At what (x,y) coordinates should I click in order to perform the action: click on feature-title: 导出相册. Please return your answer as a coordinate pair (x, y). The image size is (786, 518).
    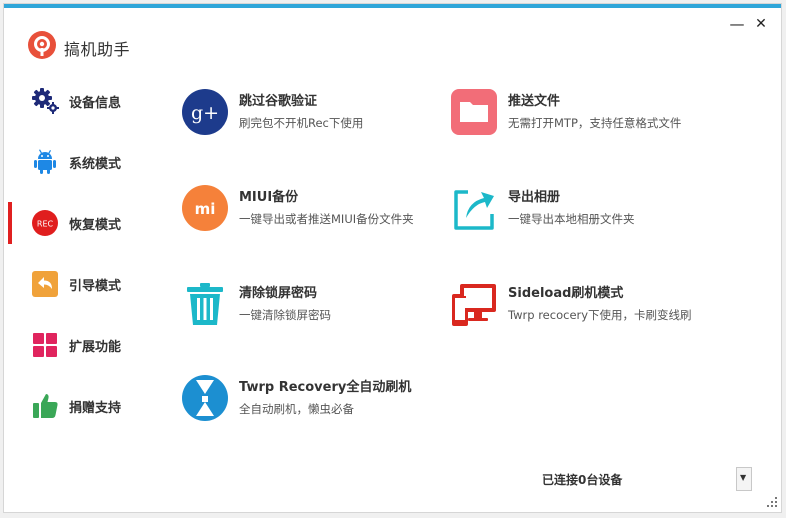
    Looking at the image, I should click on (534, 197).